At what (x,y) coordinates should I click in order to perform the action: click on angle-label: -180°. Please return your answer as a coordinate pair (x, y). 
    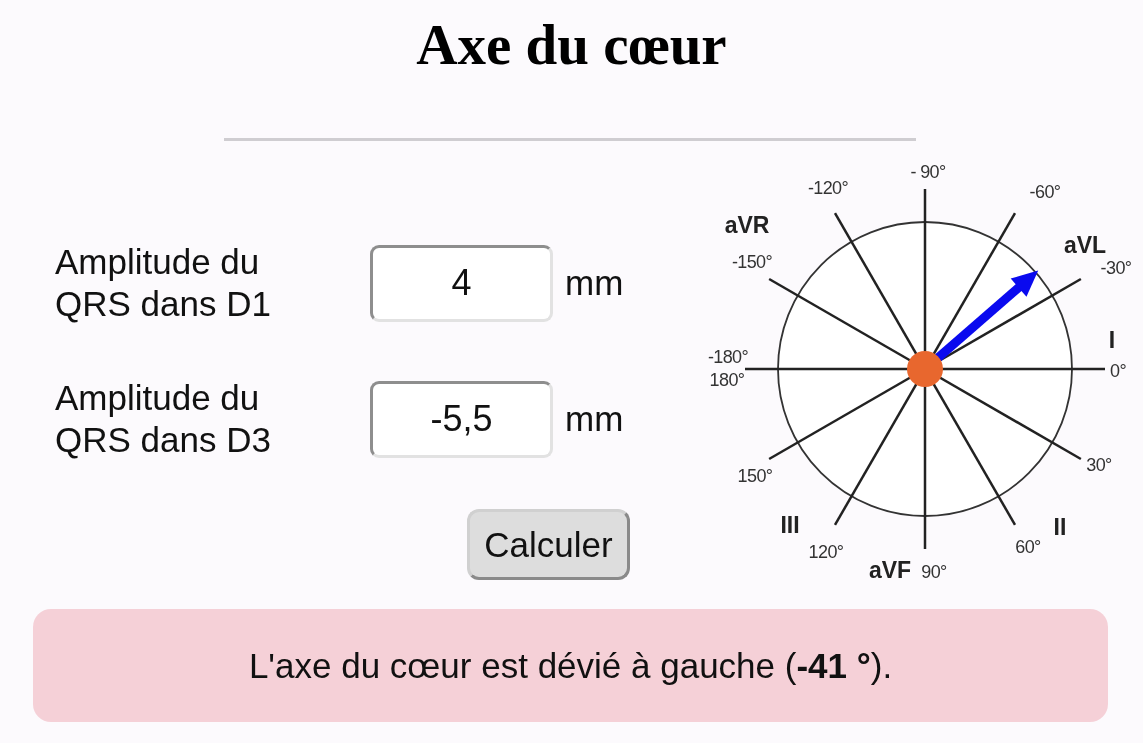
    Looking at the image, I should click on (728, 357).